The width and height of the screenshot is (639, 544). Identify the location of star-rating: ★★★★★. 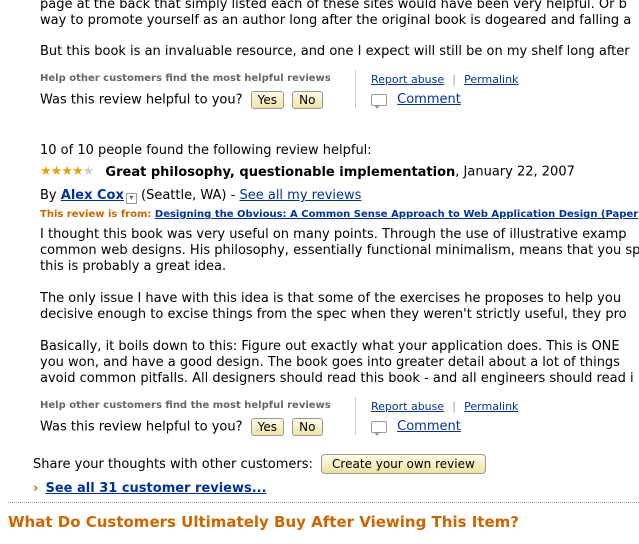
(67, 172).